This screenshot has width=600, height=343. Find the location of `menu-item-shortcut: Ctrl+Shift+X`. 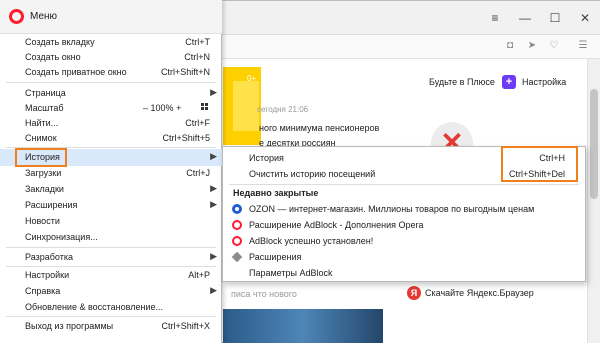

menu-item-shortcut: Ctrl+Shift+X is located at coordinates (185, 326).